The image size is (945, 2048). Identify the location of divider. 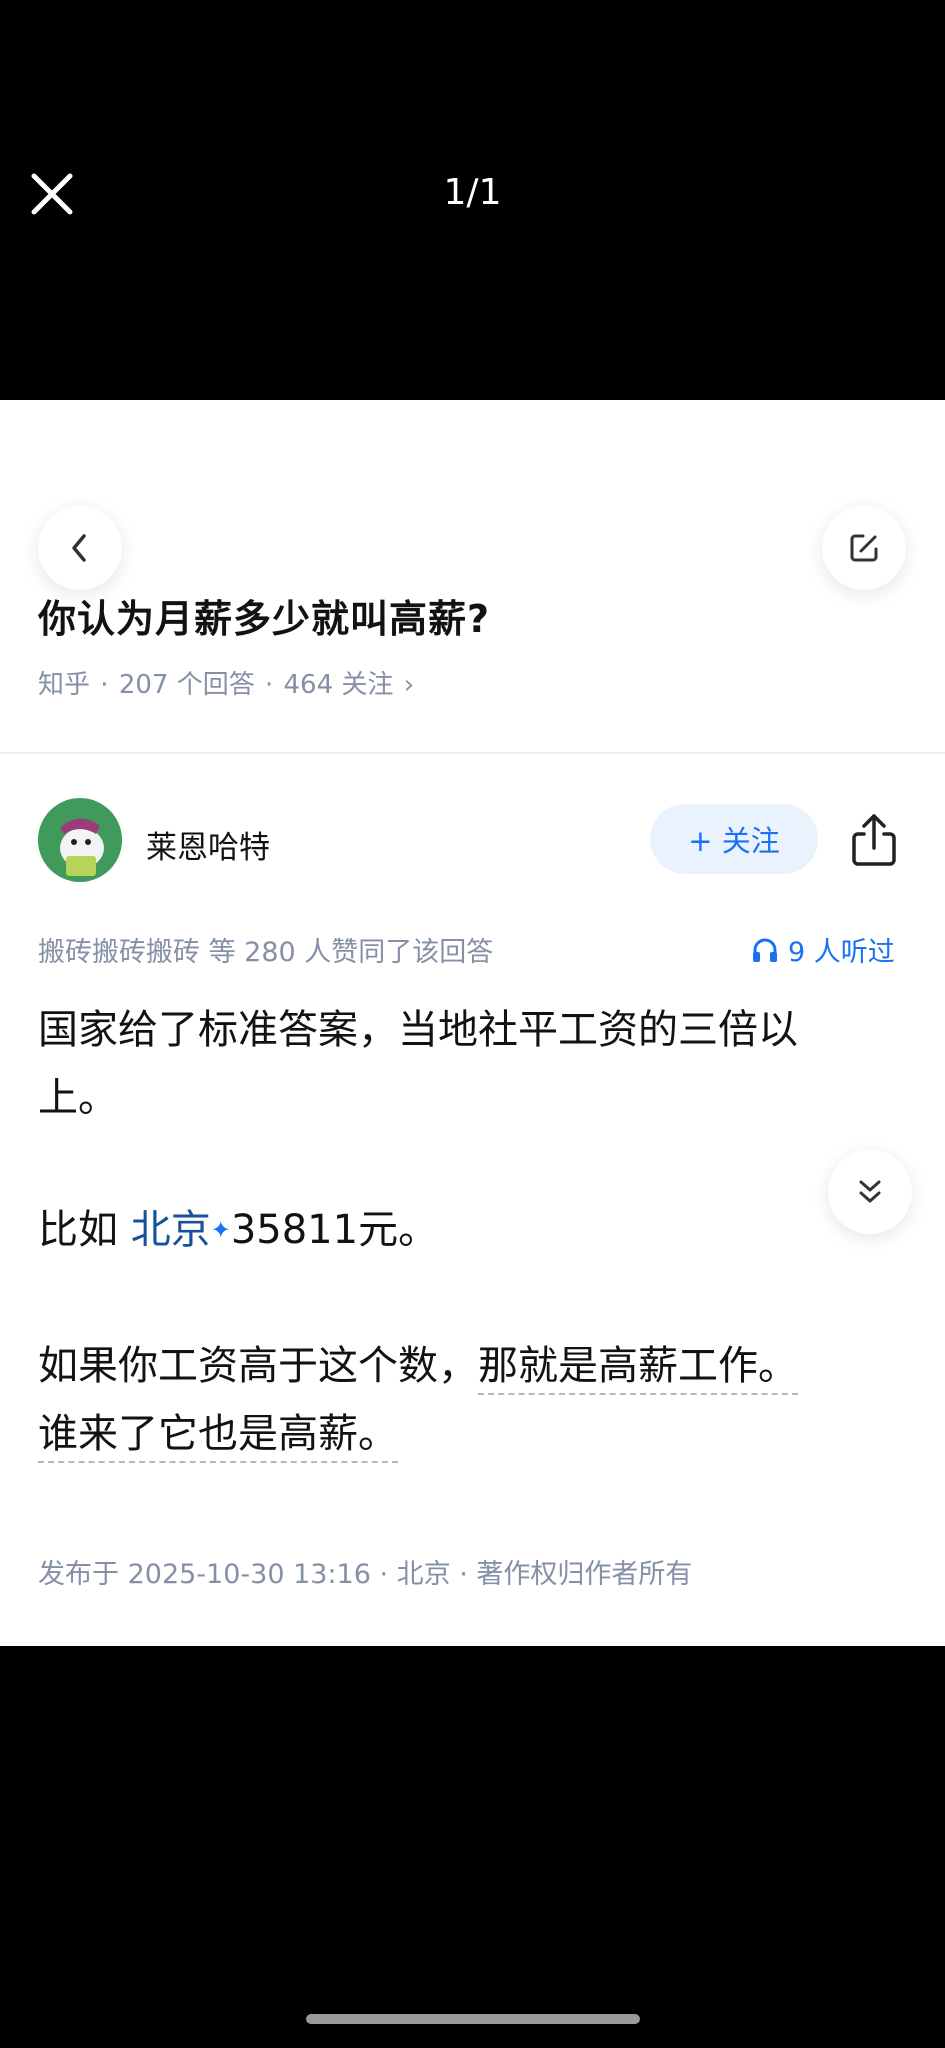
(472, 753).